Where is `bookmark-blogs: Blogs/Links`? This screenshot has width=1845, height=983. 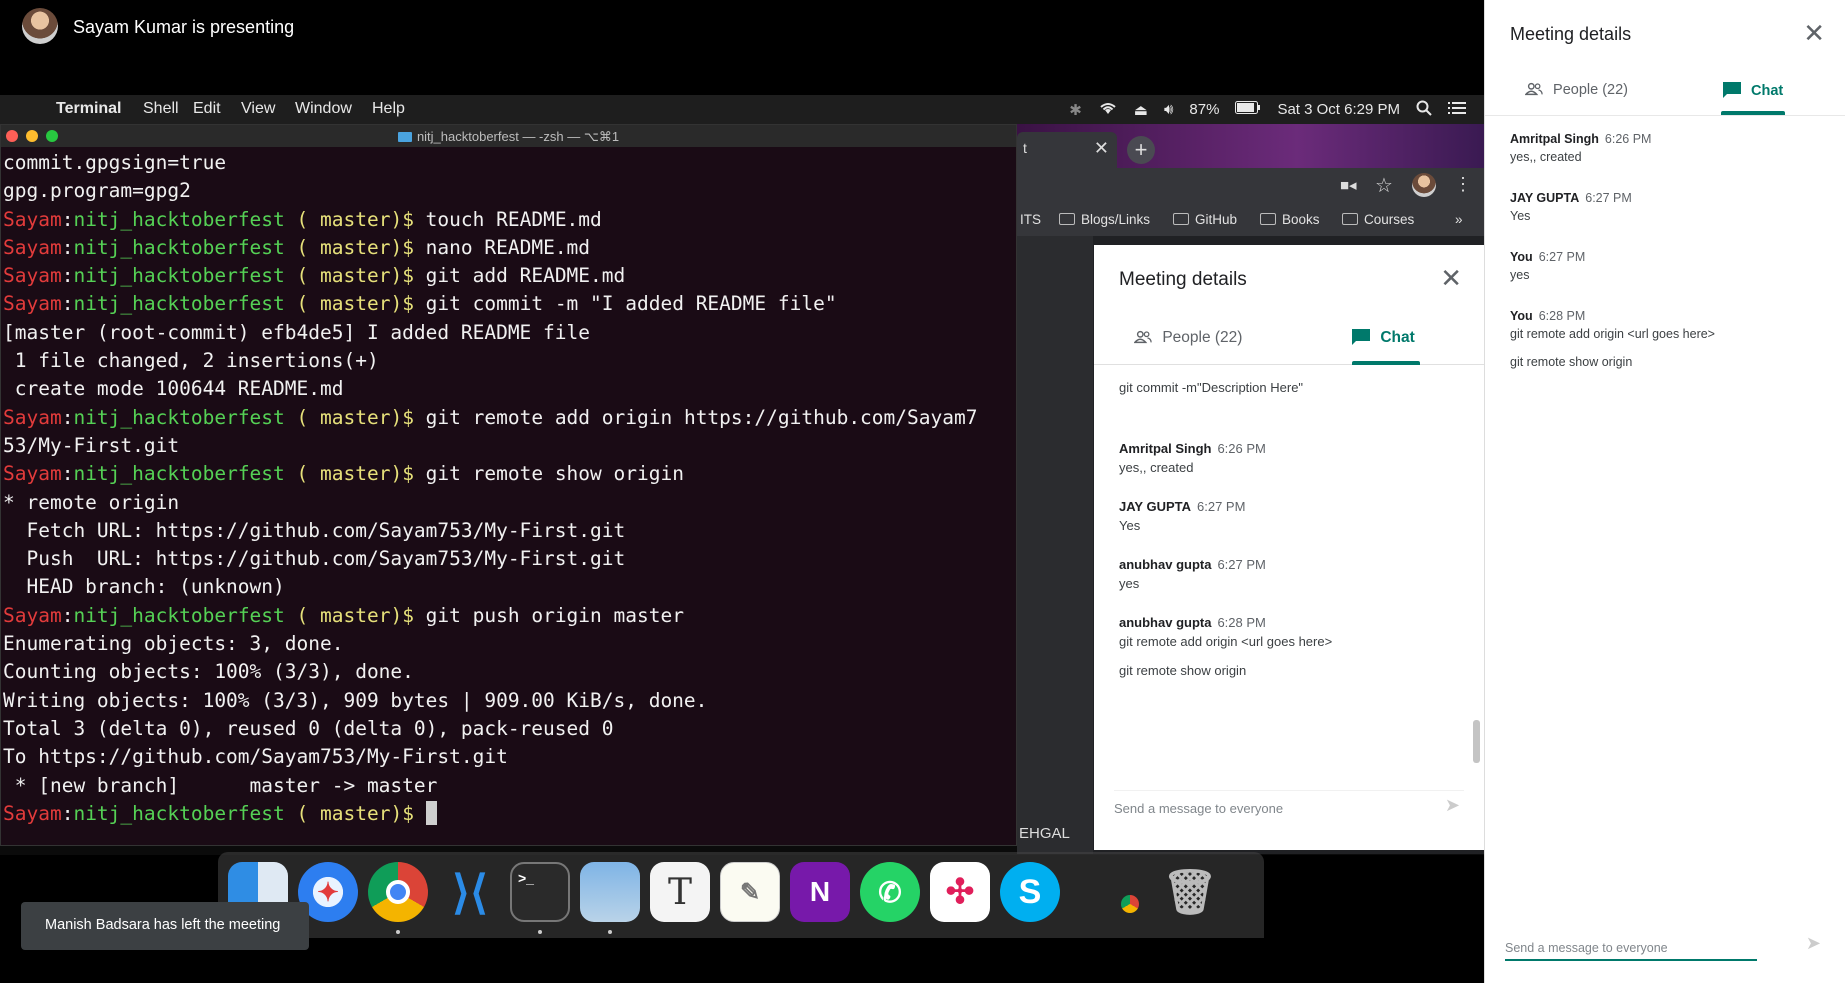 bookmark-blogs: Blogs/Links is located at coordinates (1104, 219).